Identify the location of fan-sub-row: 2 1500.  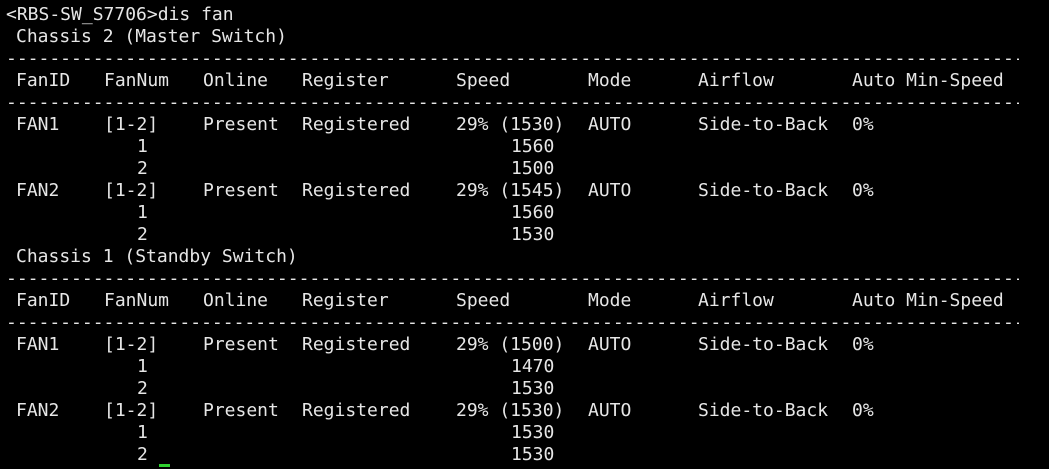
(524, 169).